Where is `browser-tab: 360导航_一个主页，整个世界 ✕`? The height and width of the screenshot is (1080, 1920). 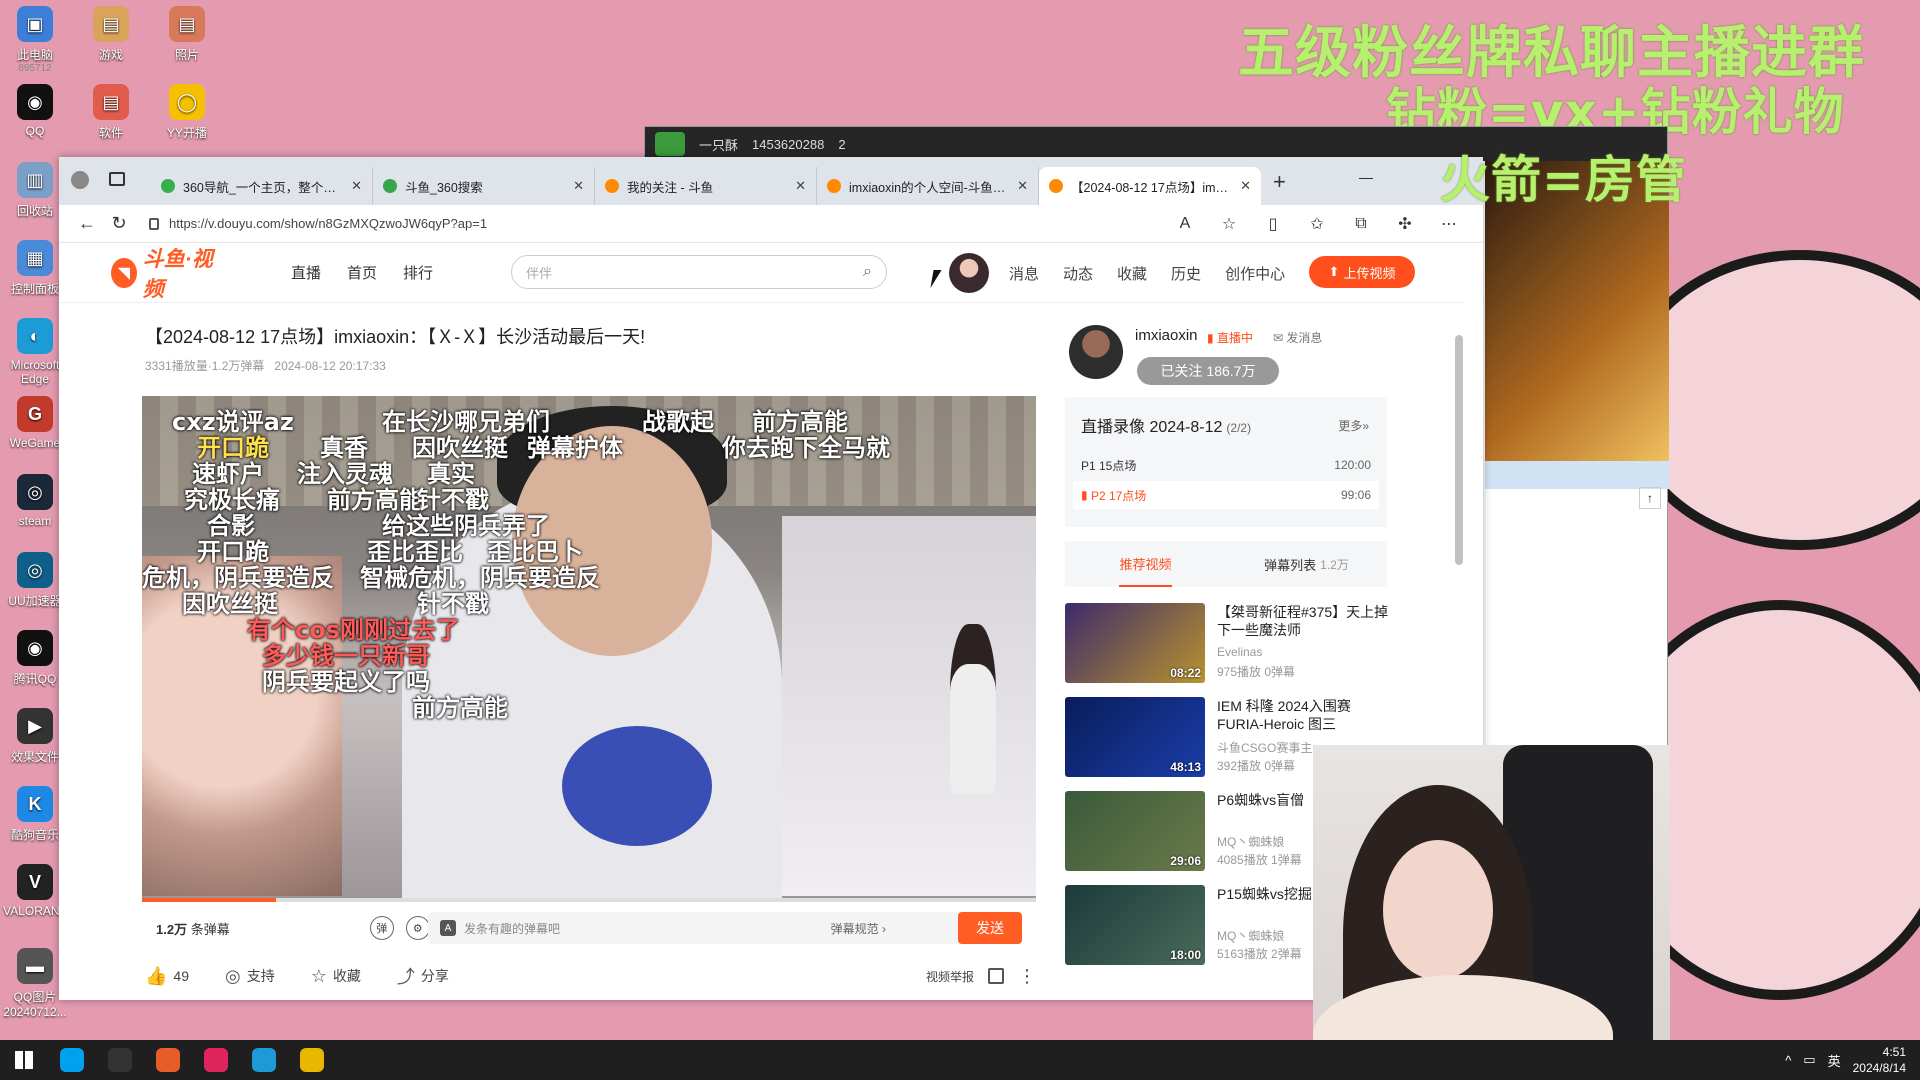
browser-tab: 360导航_一个主页，整个世界 ✕ is located at coordinates (262, 186).